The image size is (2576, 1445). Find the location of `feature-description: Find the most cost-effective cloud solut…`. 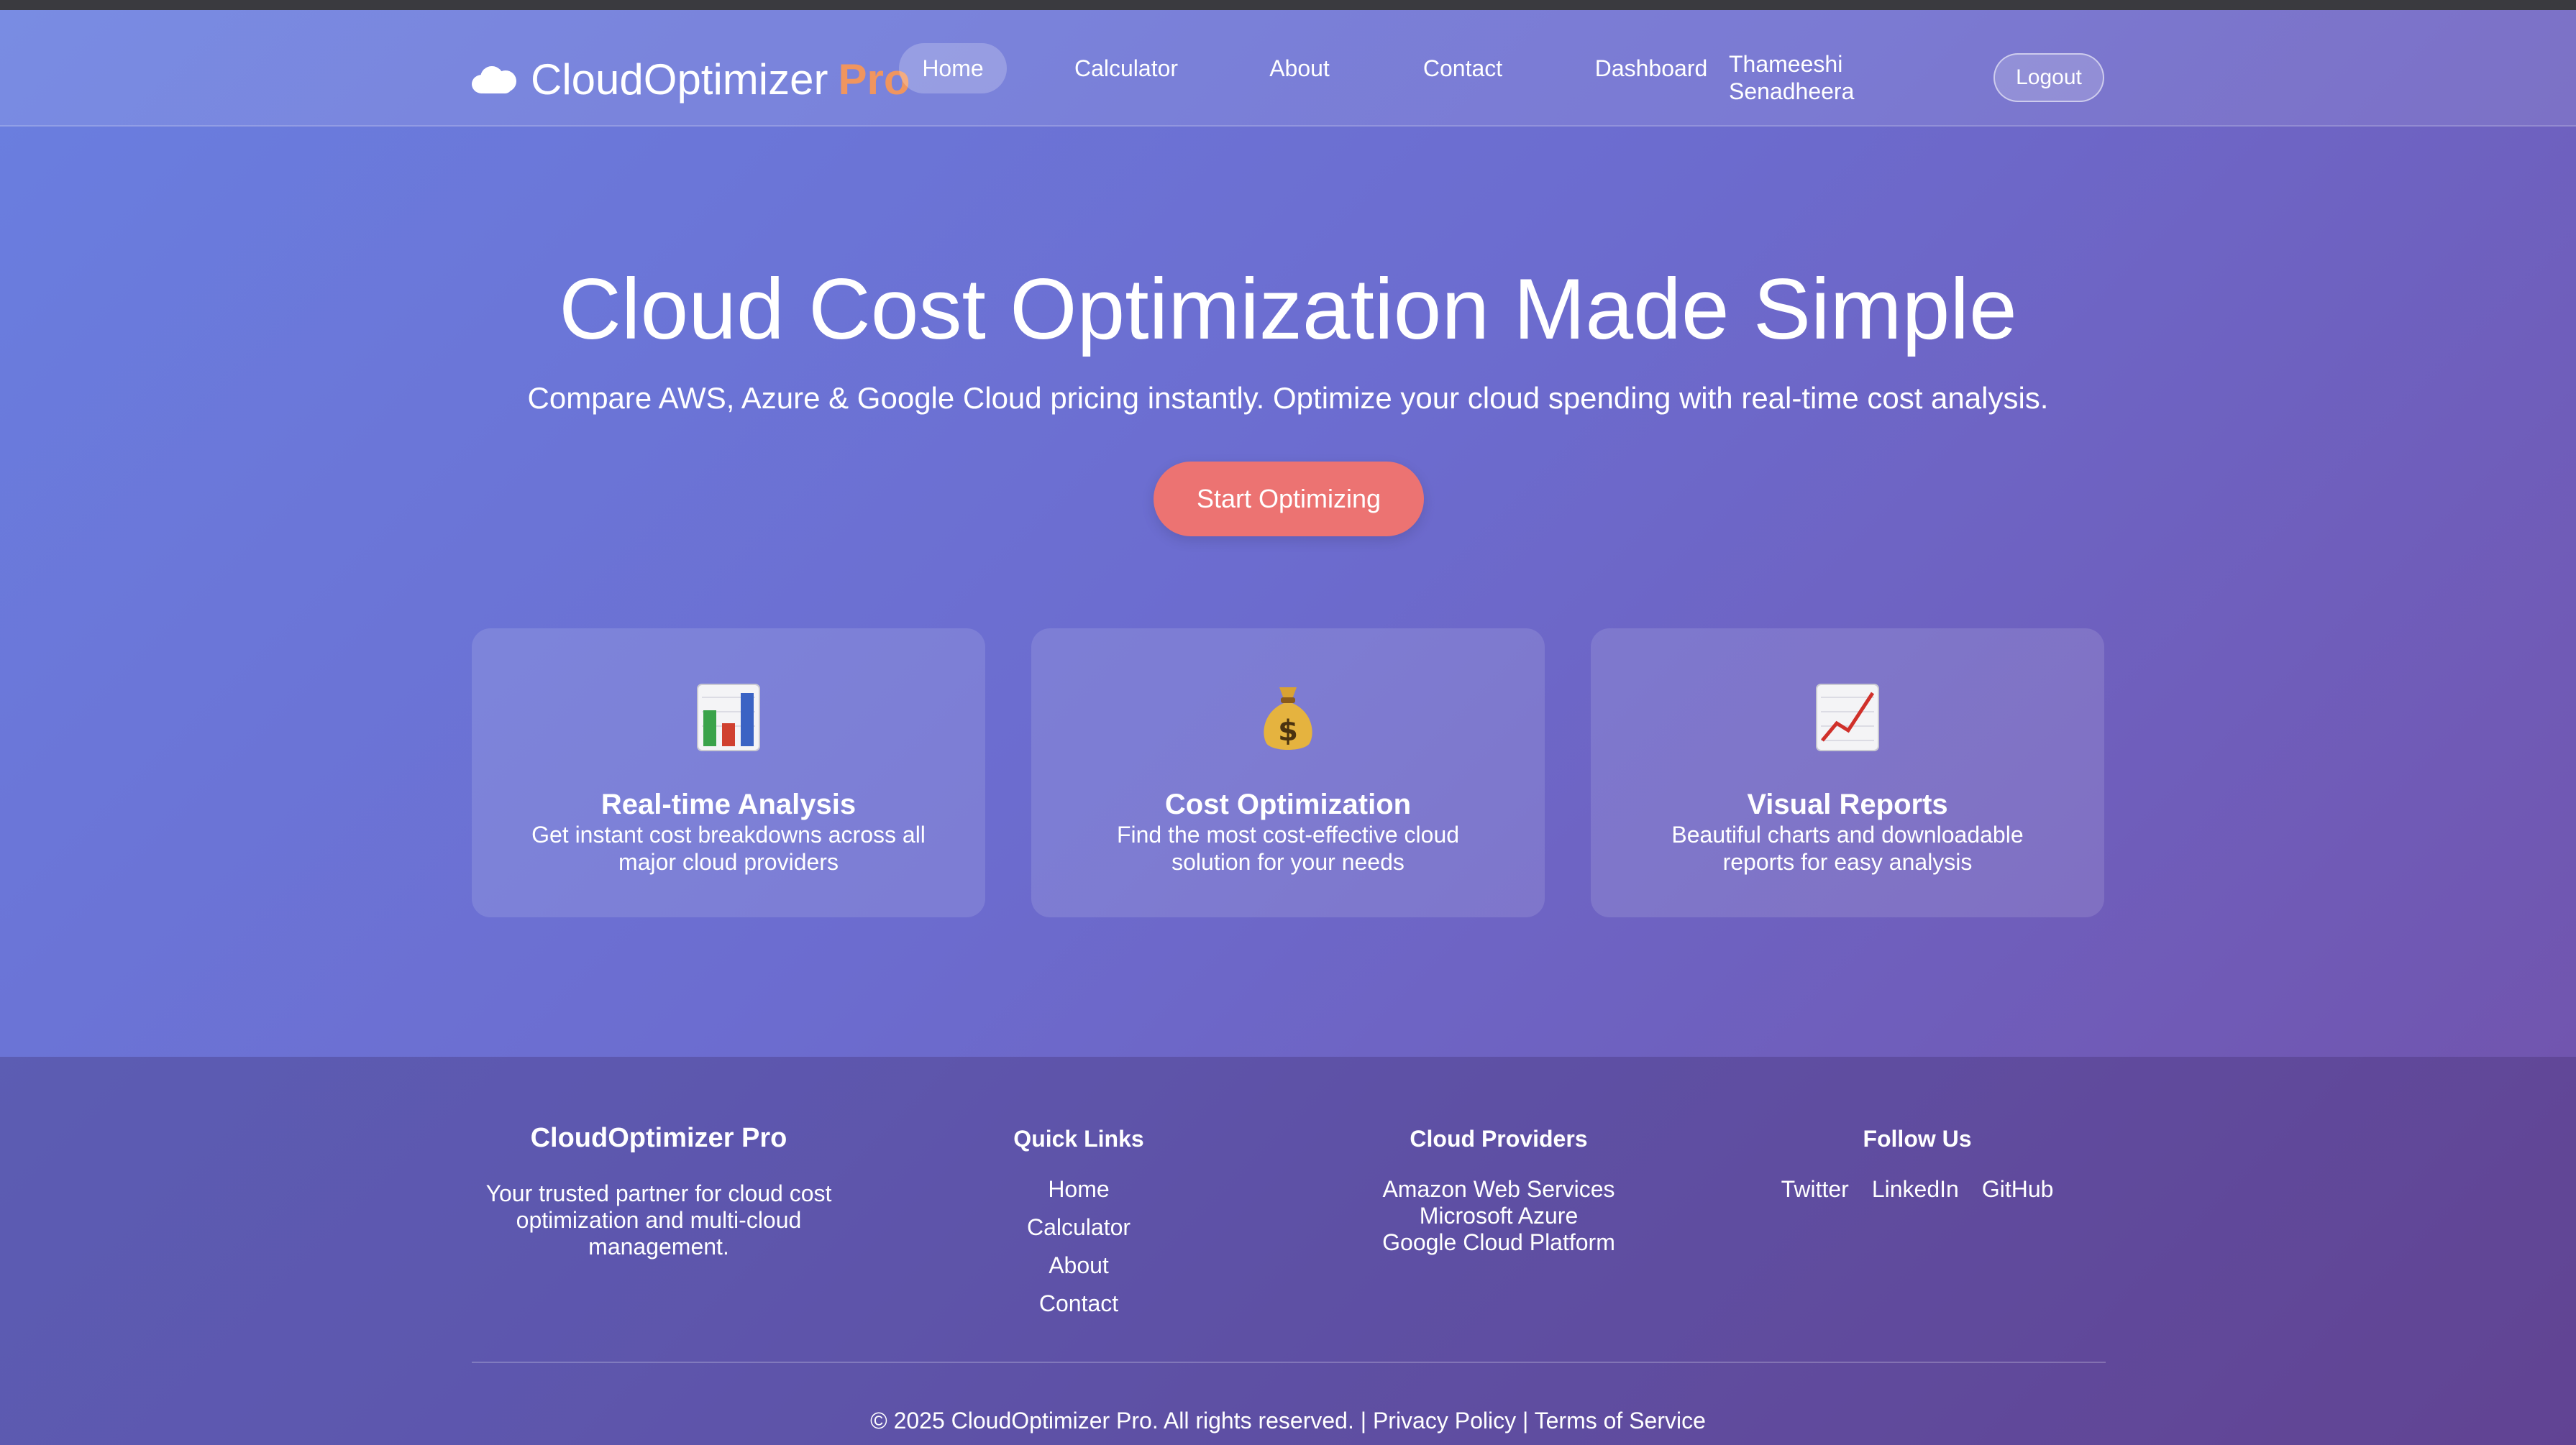

feature-description: Find the most cost-effective cloud solut… is located at coordinates (1288, 848).